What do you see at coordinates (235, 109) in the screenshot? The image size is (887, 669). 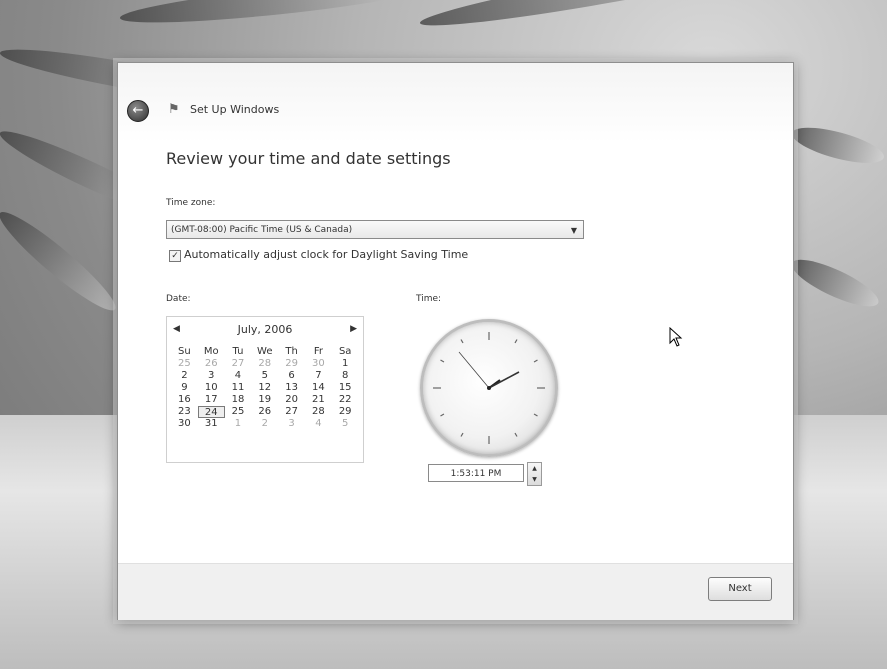 I see `window-title: Set Up Windows` at bounding box center [235, 109].